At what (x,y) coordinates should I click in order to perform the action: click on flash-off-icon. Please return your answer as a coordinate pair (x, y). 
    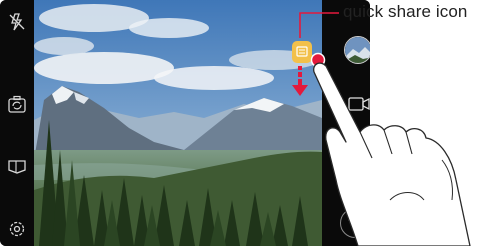
    Looking at the image, I should click on (17, 22).